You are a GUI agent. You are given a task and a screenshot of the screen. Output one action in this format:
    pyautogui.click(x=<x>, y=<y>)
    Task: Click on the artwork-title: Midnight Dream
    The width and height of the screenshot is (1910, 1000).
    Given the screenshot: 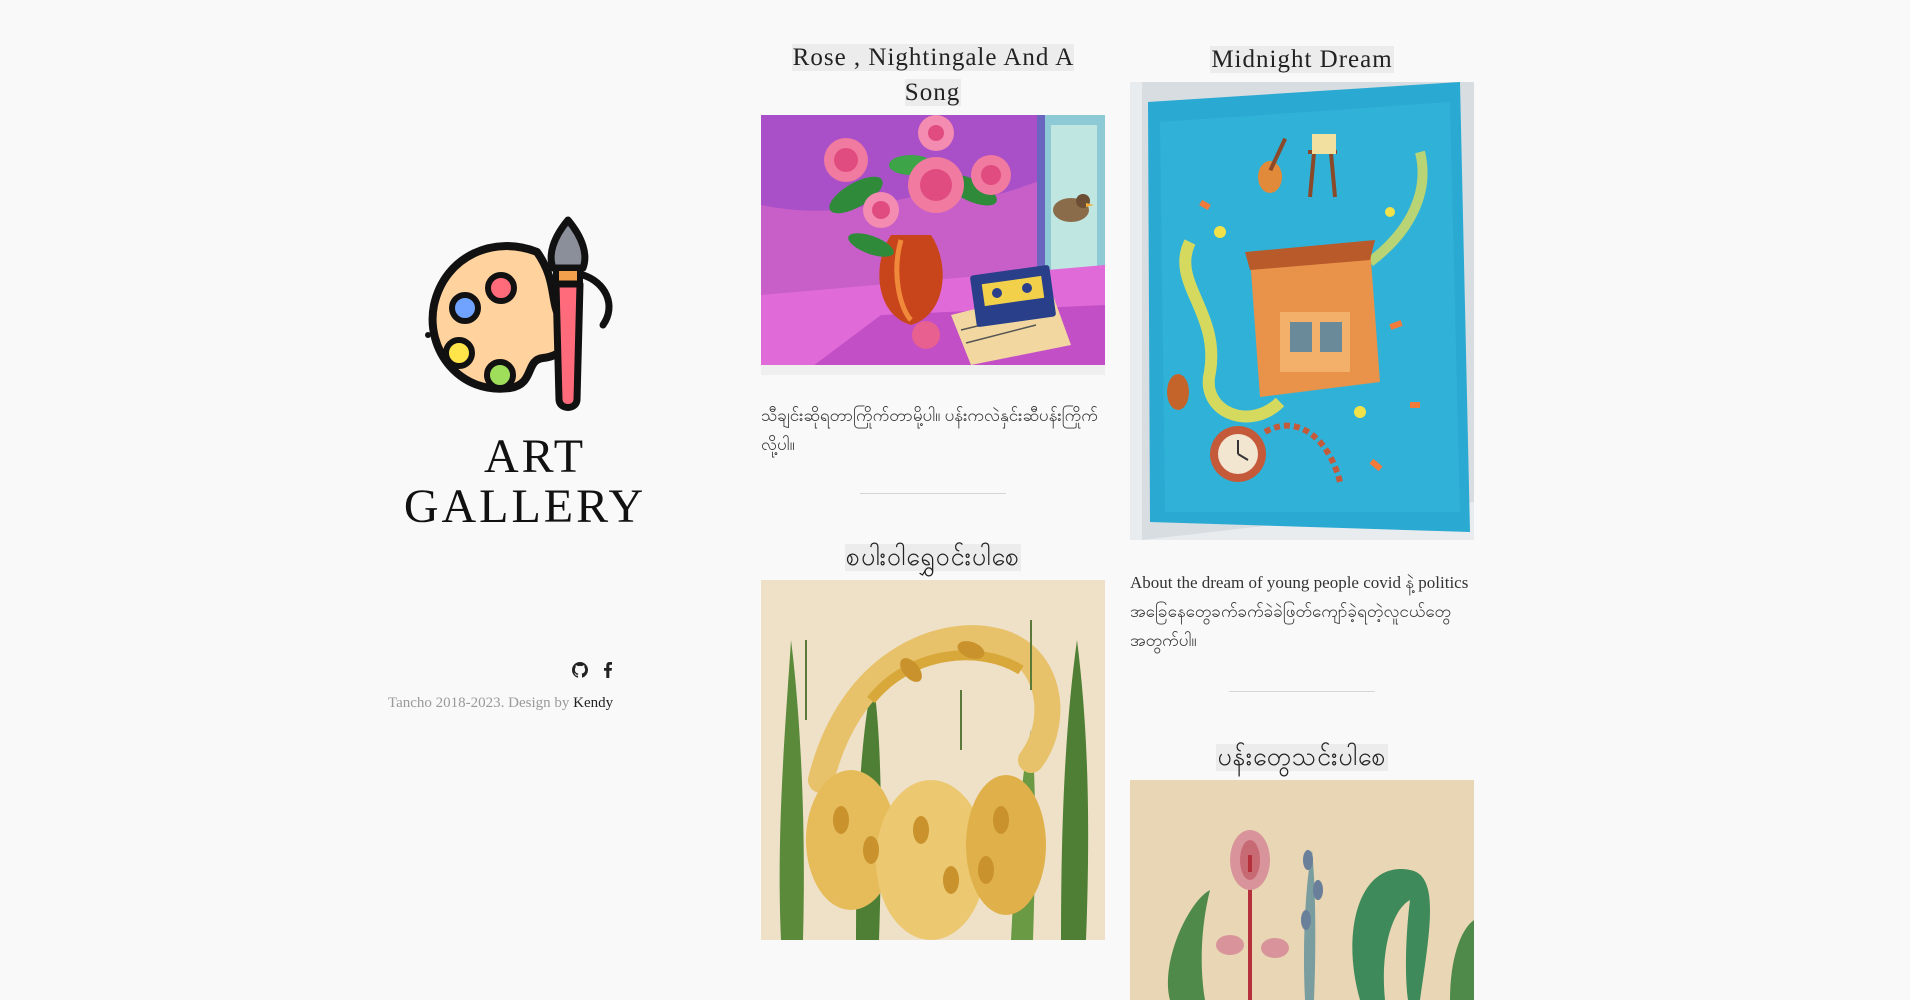 What is the action you would take?
    pyautogui.click(x=1302, y=59)
    